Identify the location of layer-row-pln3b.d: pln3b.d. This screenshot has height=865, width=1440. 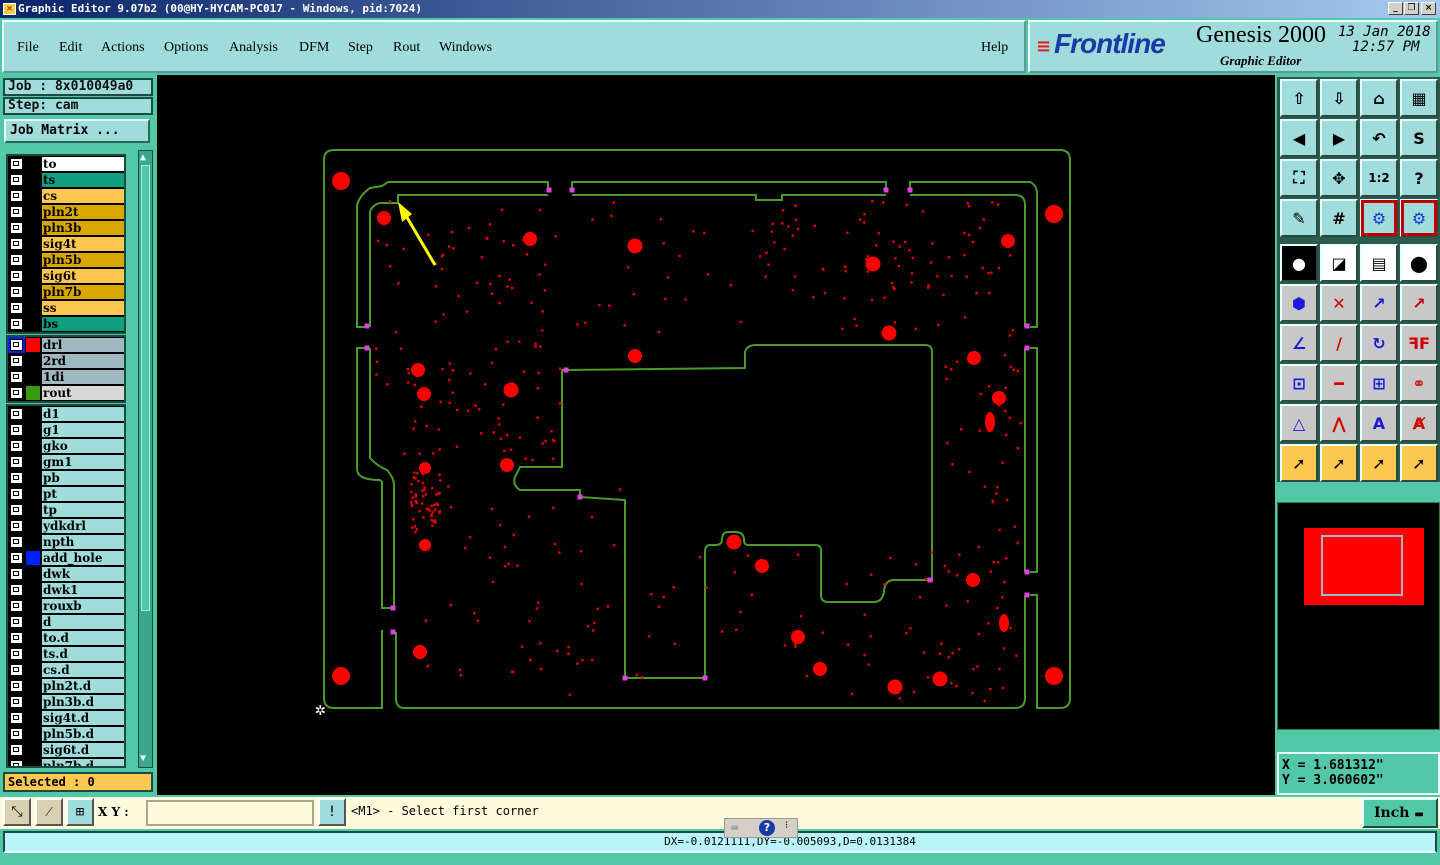
(66, 702).